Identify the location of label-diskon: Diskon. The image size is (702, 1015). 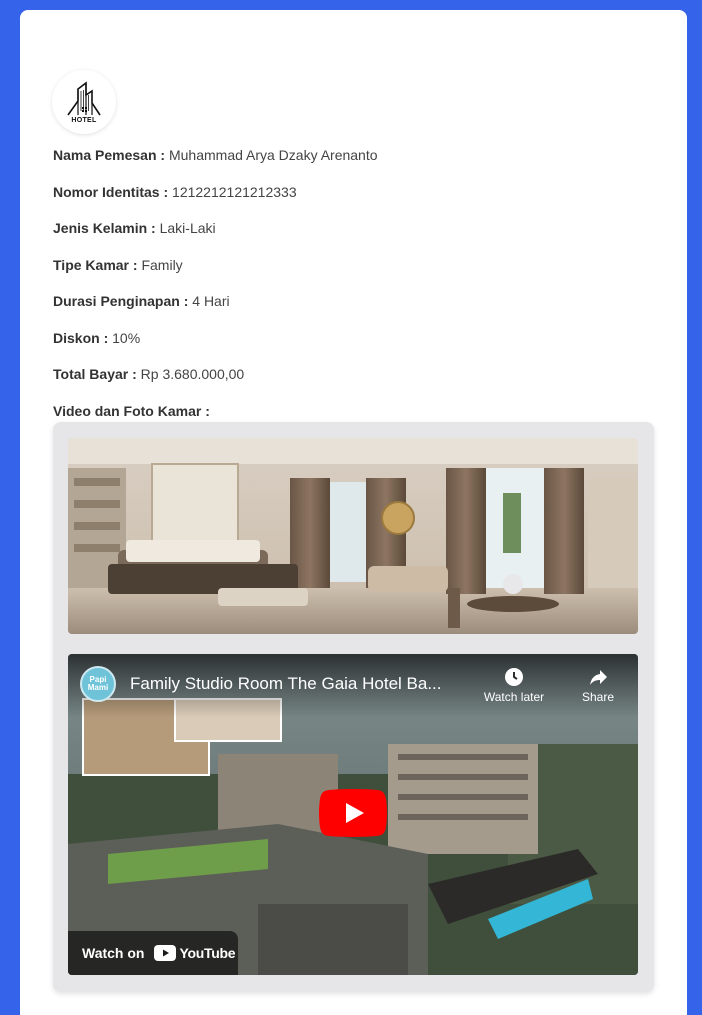
(76, 337).